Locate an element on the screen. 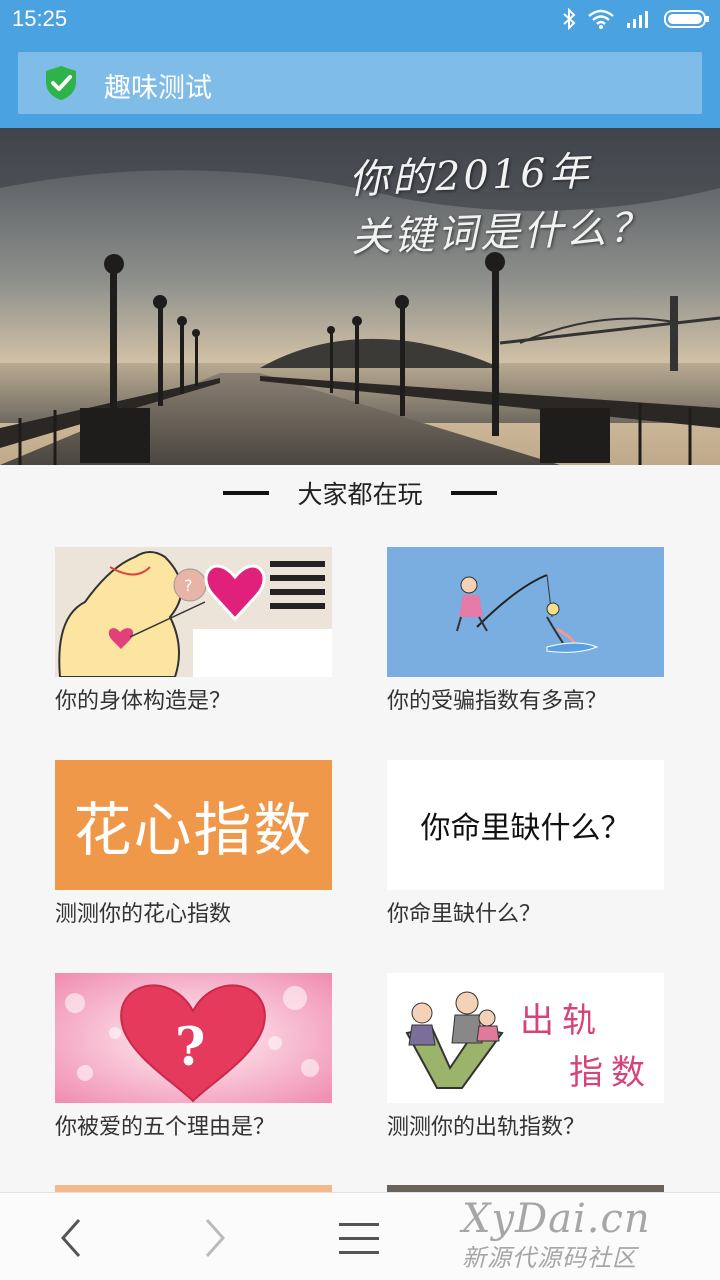  watermark-line1: XyDai.cn is located at coordinates (556, 1219).